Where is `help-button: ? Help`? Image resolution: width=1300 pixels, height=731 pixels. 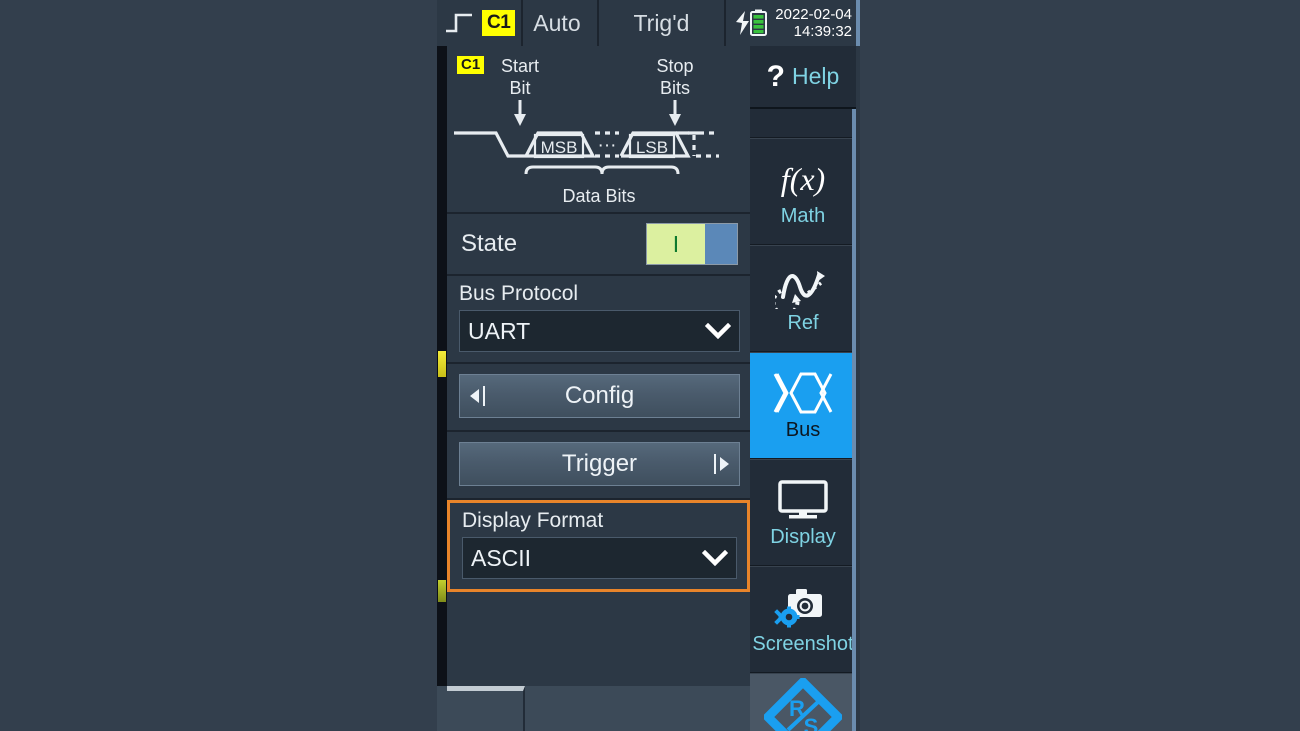 help-button: ? Help is located at coordinates (803, 77).